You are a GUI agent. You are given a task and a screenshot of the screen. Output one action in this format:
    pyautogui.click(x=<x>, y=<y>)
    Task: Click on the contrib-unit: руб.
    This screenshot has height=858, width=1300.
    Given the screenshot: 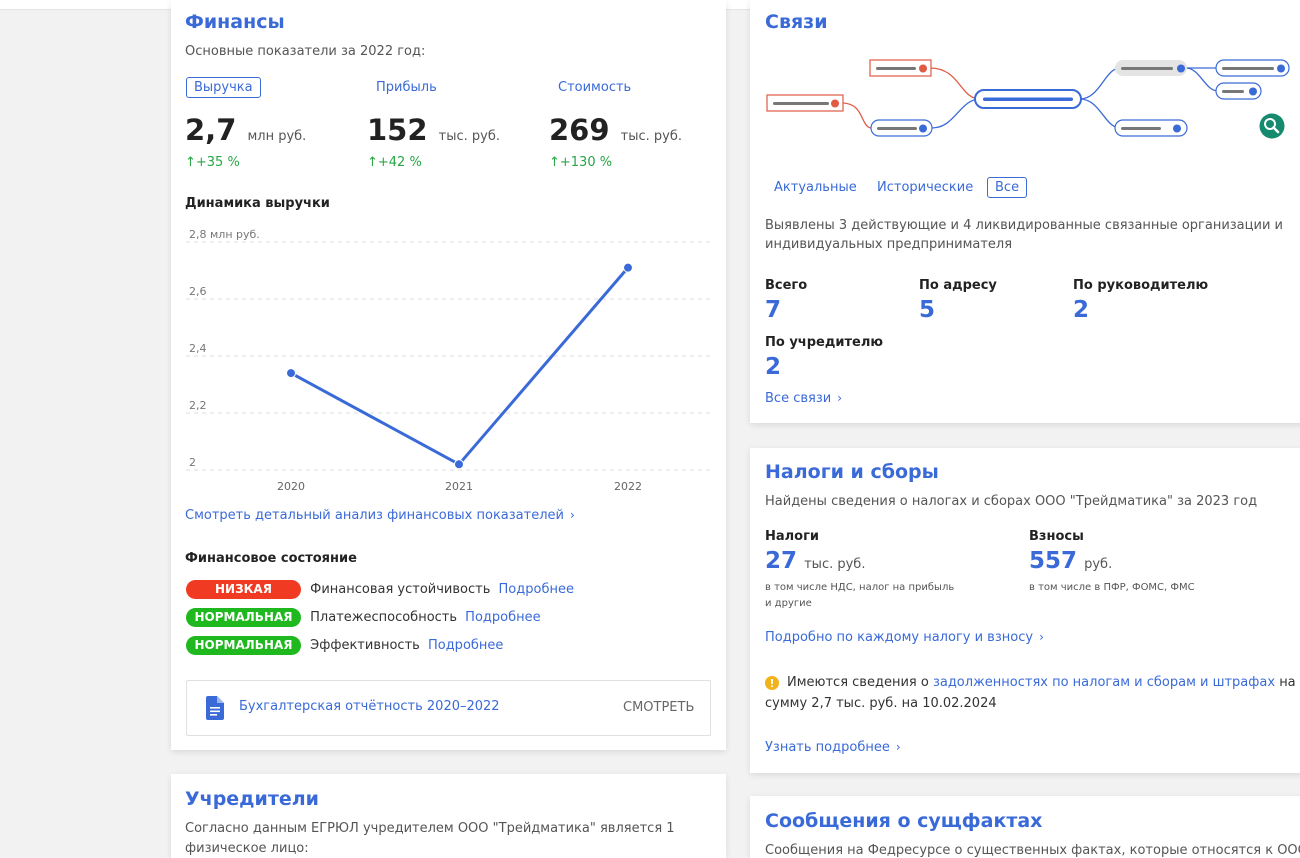 What is the action you would take?
    pyautogui.click(x=1098, y=564)
    